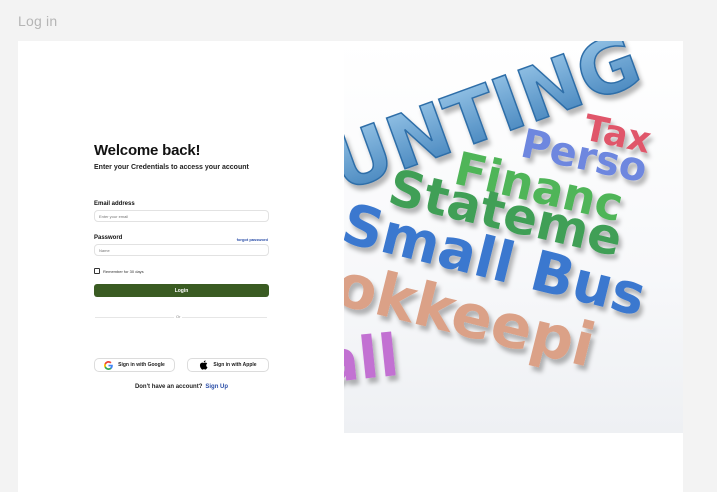 Image resolution: width=717 pixels, height=492 pixels. I want to click on forgot-password-link: forgot password, so click(252, 239).